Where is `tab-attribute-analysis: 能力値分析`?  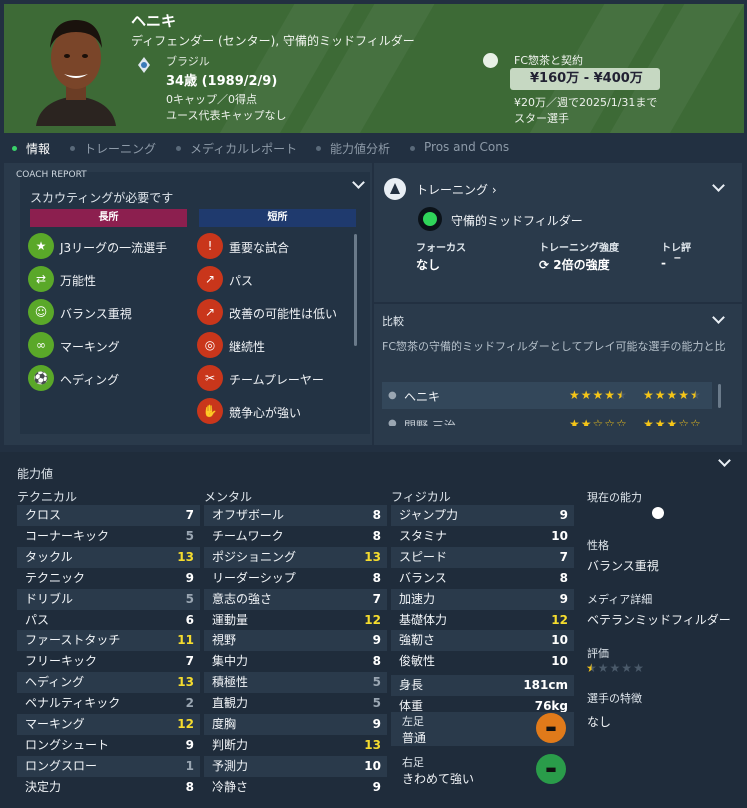 tab-attribute-analysis: 能力値分析 is located at coordinates (360, 148).